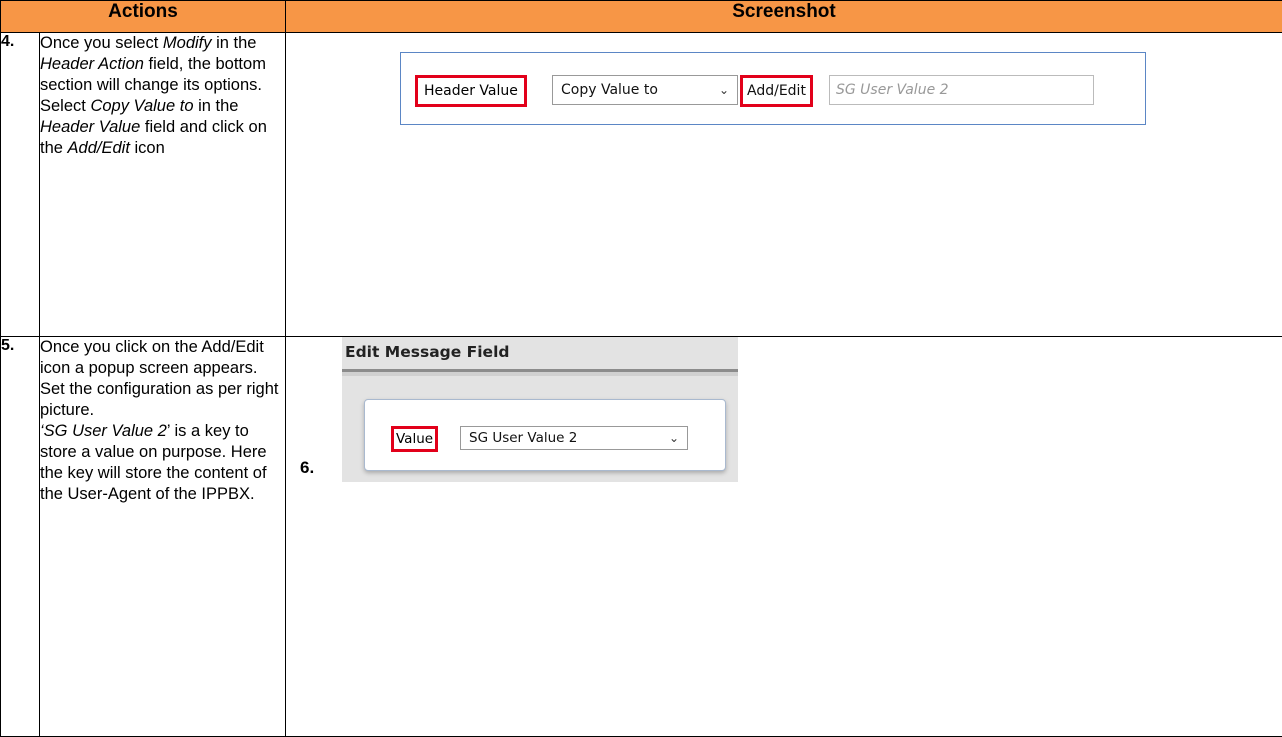  Describe the element at coordinates (609, 90) in the screenshot. I see `header-value-select-text: Copy Value to` at that location.